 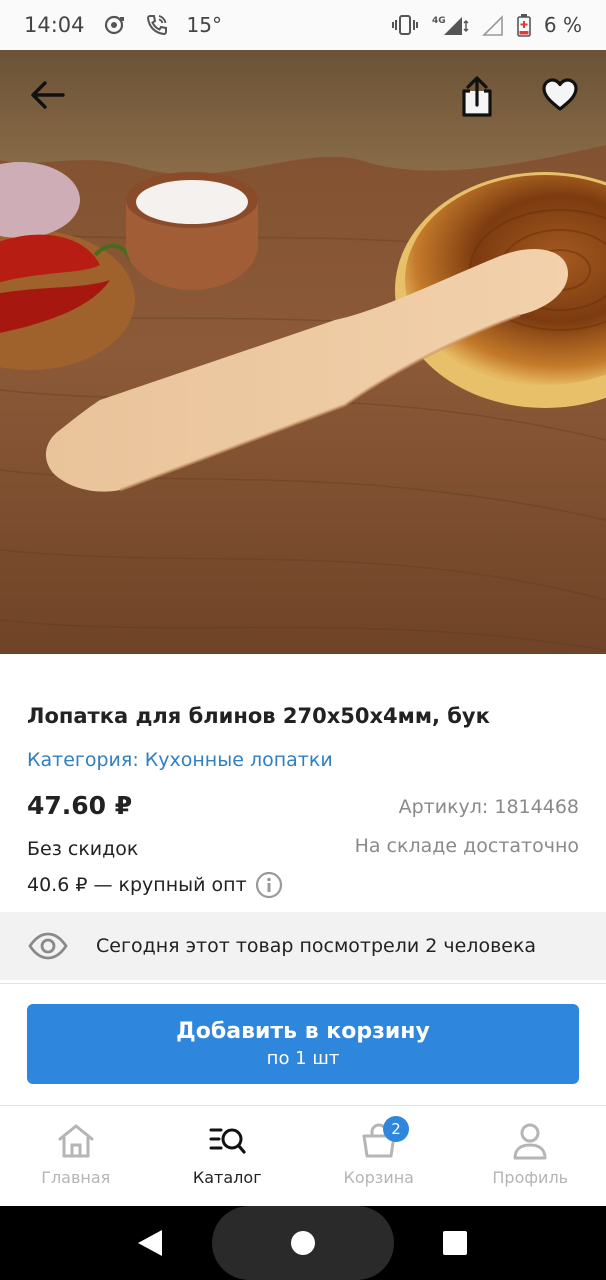 What do you see at coordinates (303, 25) in the screenshot?
I see `status-bar: 14:04 15° 4G 6 %` at bounding box center [303, 25].